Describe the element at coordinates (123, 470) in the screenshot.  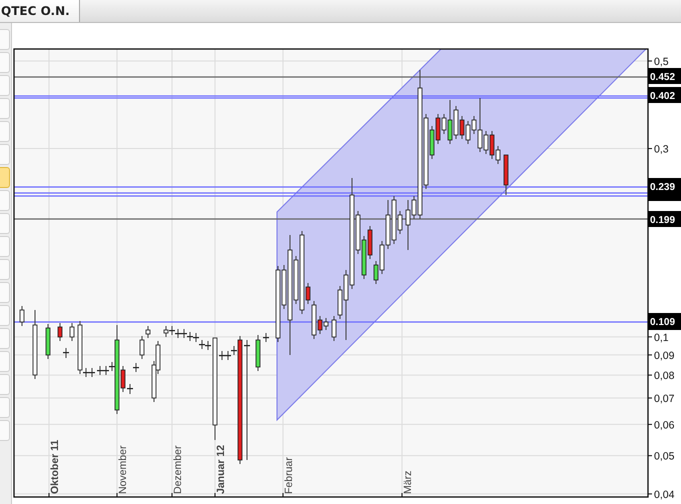
I see `x-axis-label: November` at that location.